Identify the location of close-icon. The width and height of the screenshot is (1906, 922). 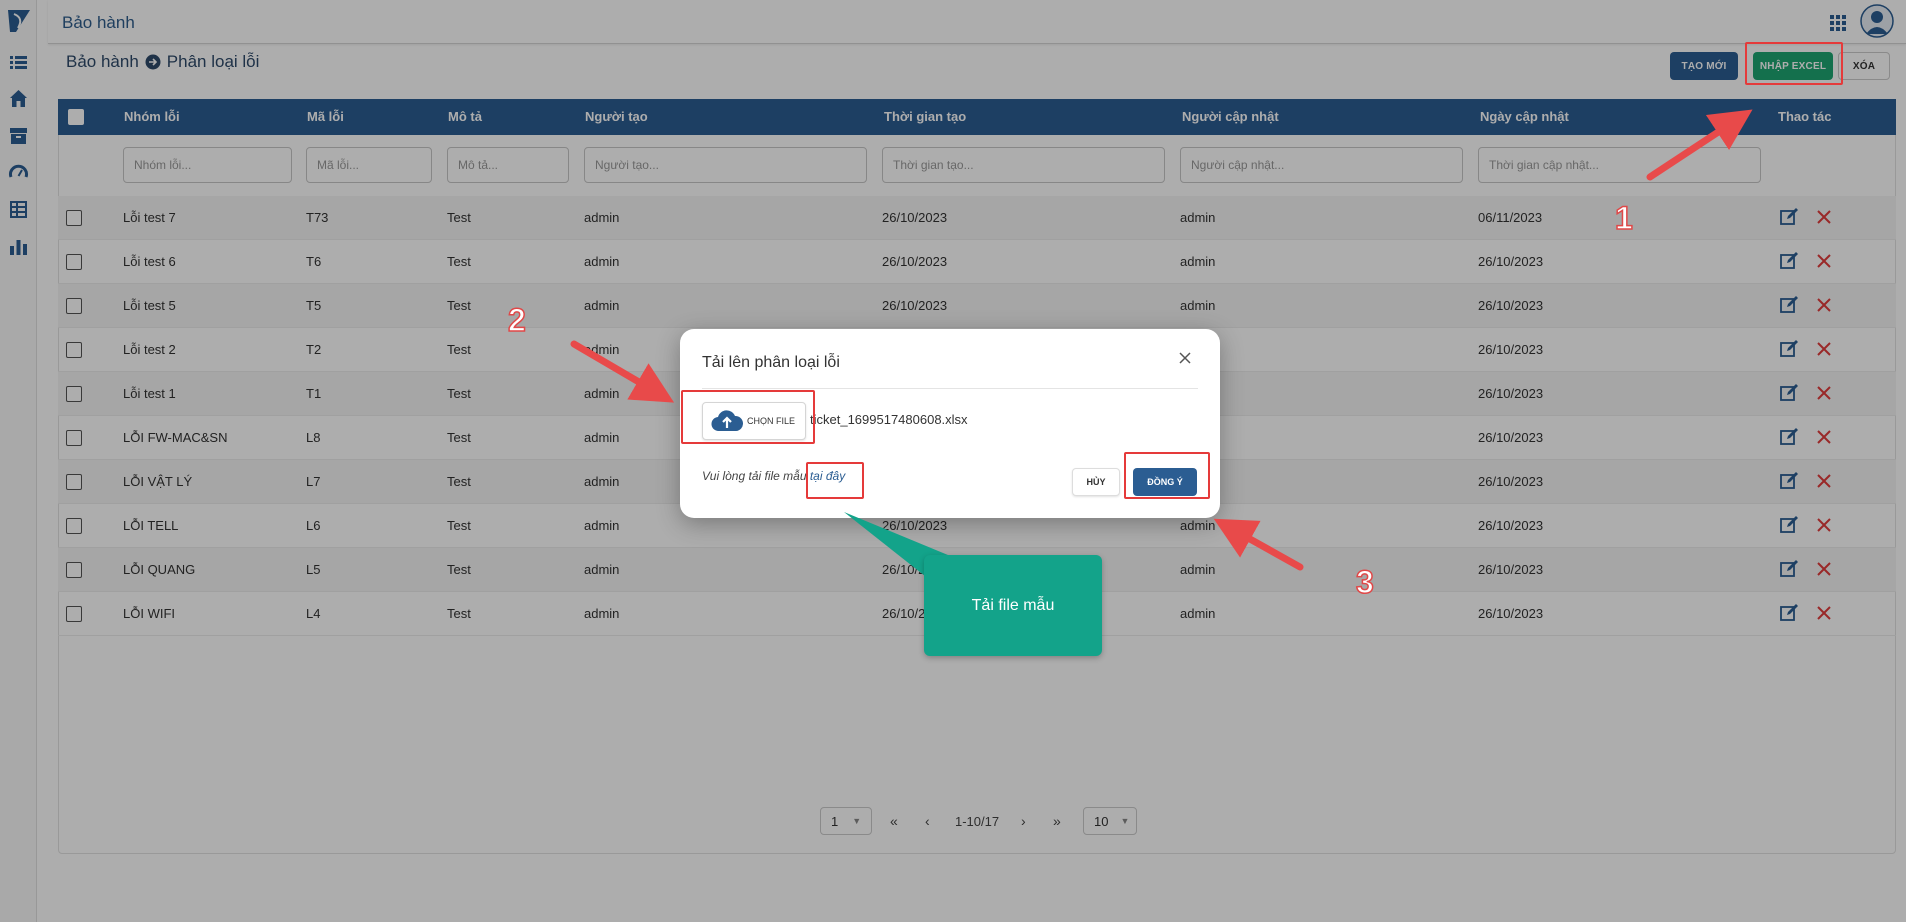
(1185, 358).